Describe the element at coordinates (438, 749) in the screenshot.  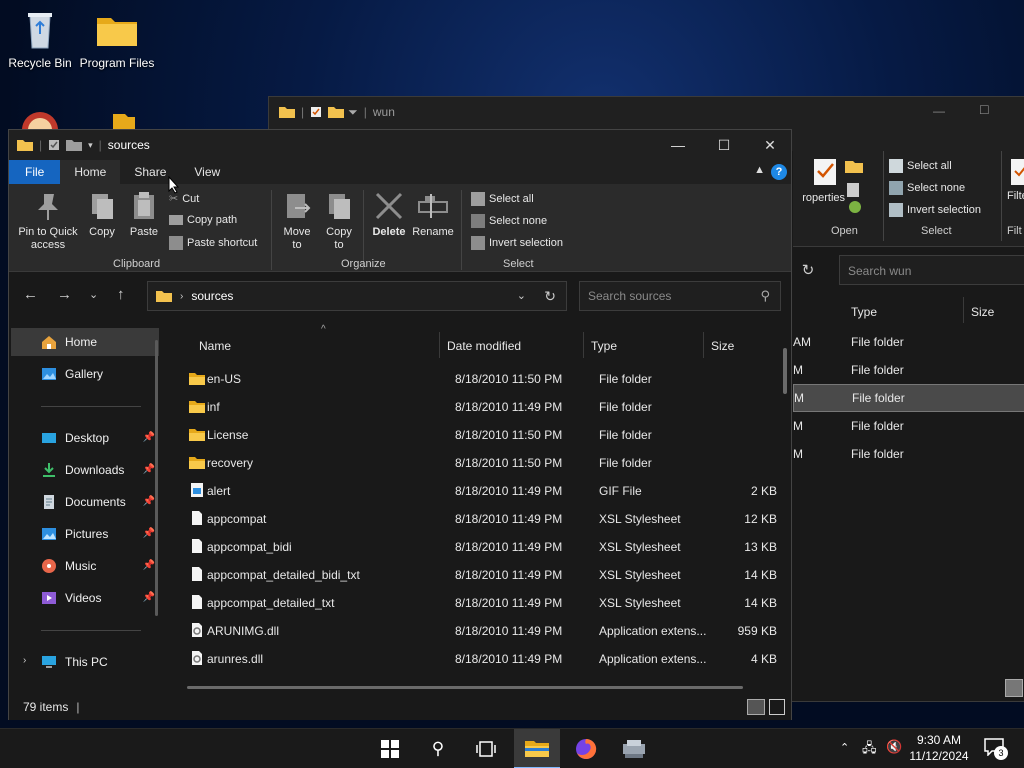
I see `search-icon: ⚲` at that location.